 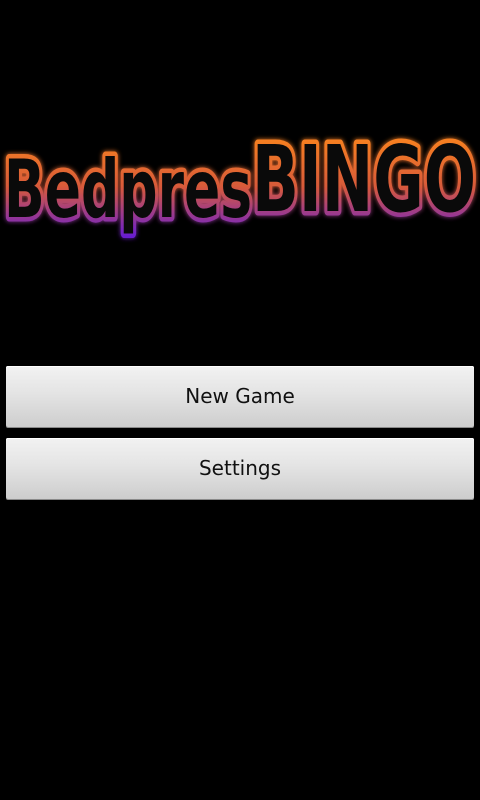 I want to click on new-game-button: New Game, so click(x=240, y=396).